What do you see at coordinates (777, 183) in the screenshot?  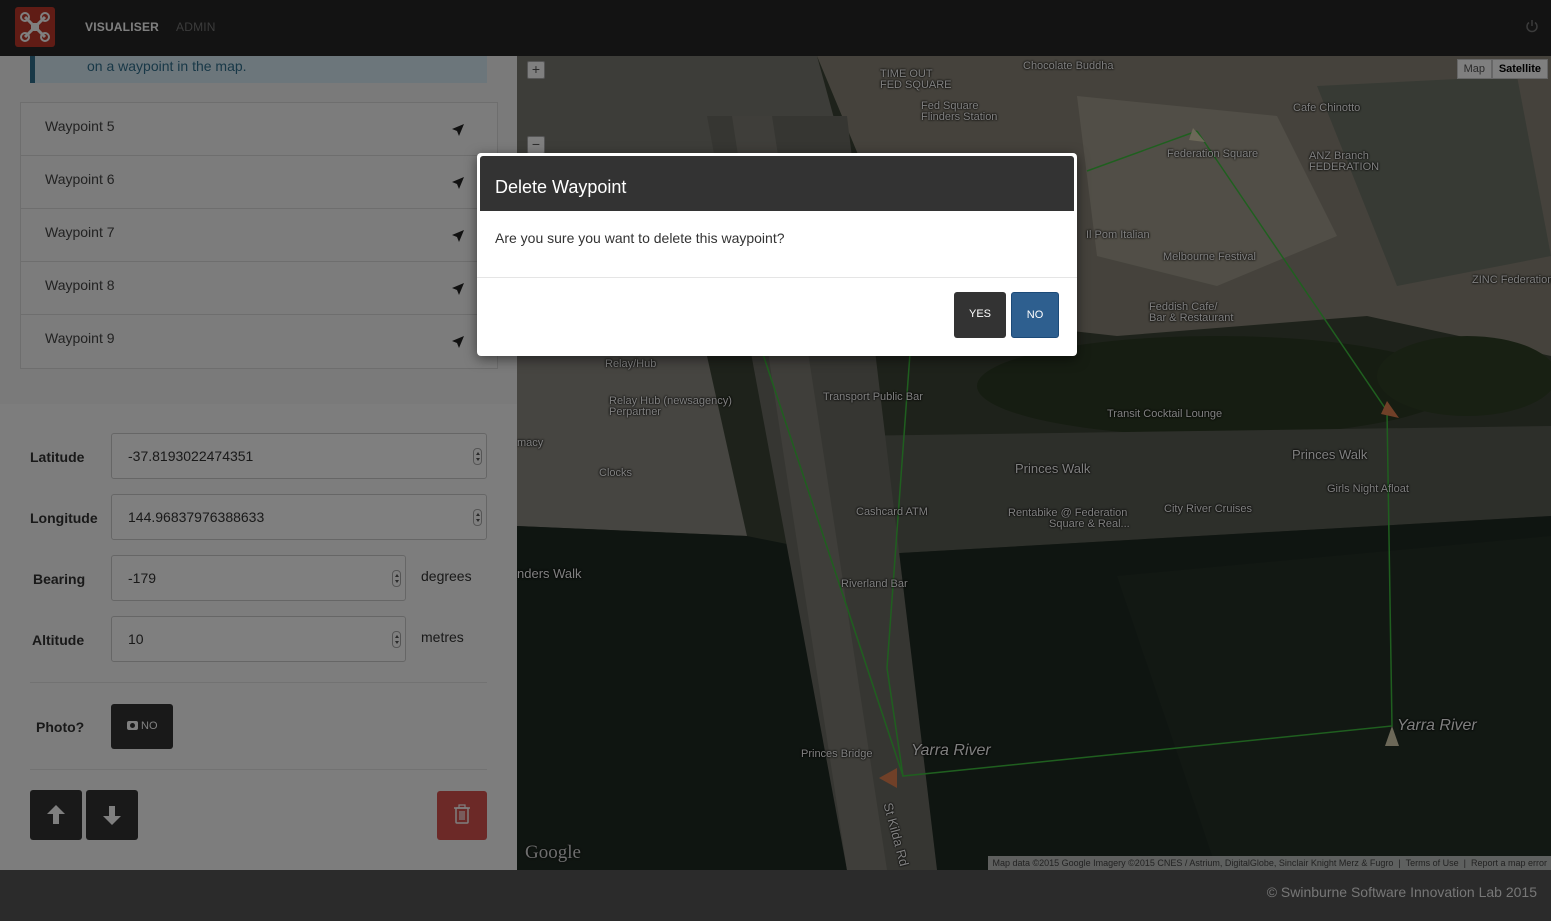 I see `modal-header: Delete Waypoint` at bounding box center [777, 183].